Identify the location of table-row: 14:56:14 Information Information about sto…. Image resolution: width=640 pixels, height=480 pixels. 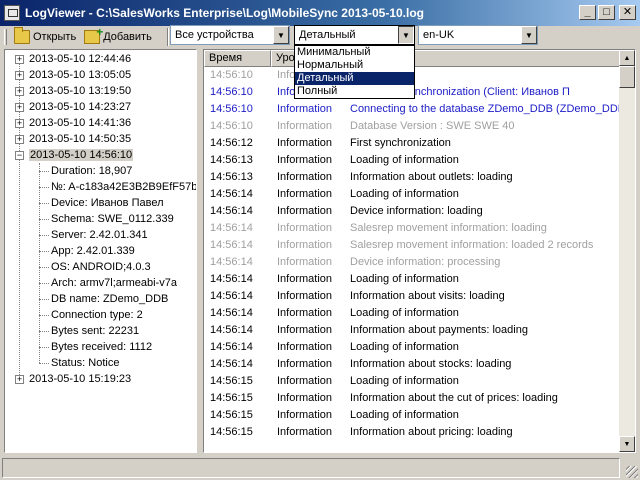
(412, 364).